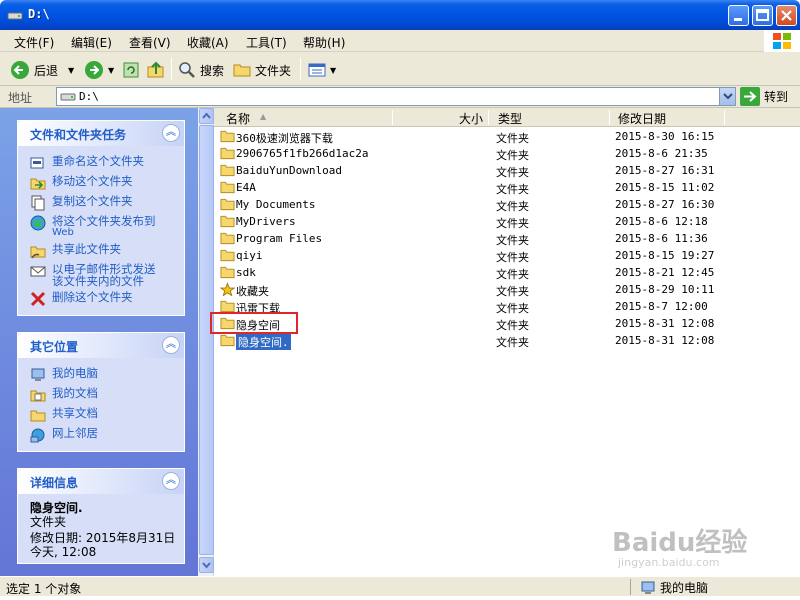 Image resolution: width=800 pixels, height=600 pixels. I want to click on menu-favorites: 收藏(A), so click(208, 42).